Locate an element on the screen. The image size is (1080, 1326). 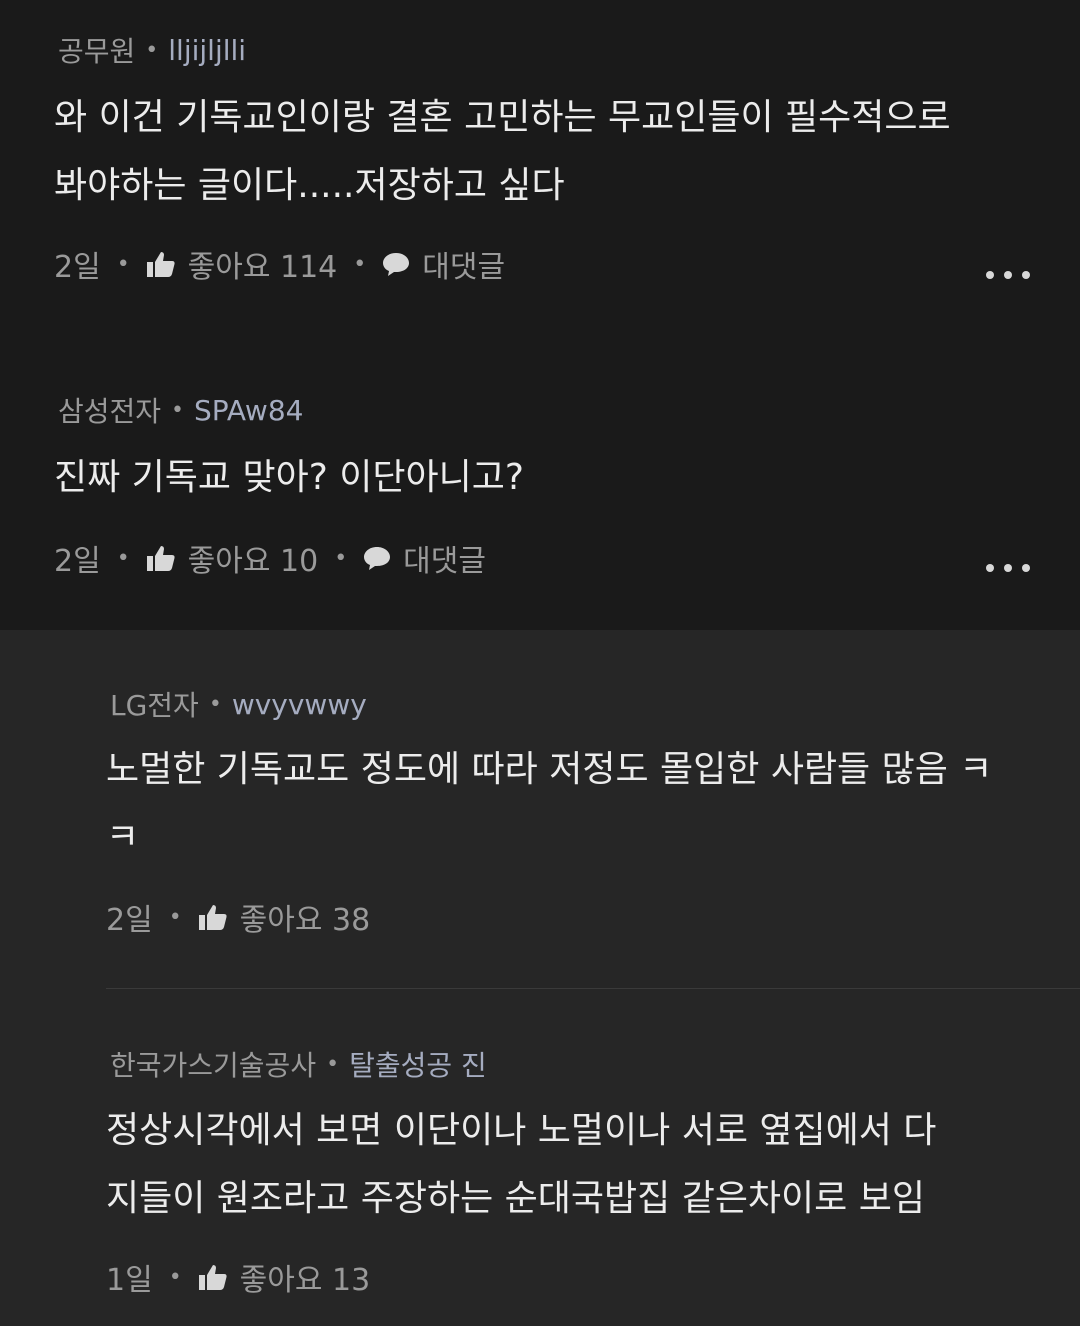
author-company: LG전자 is located at coordinates (154, 705).